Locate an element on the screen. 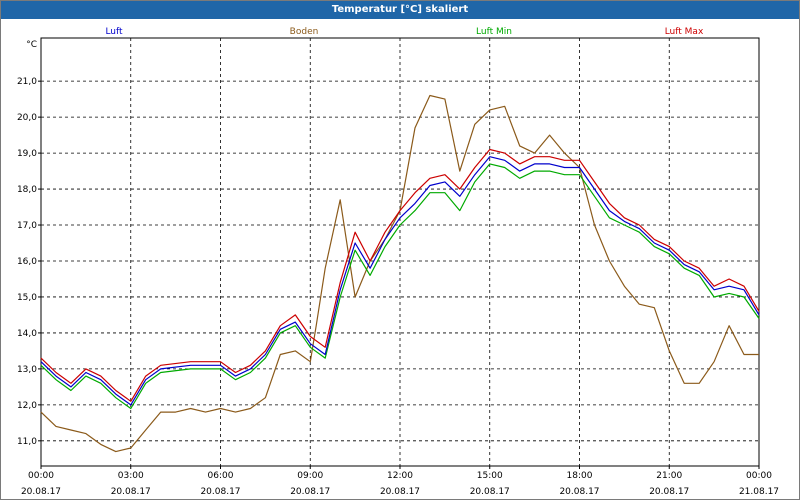  y-tick-label: 18,0 is located at coordinates (27, 190).